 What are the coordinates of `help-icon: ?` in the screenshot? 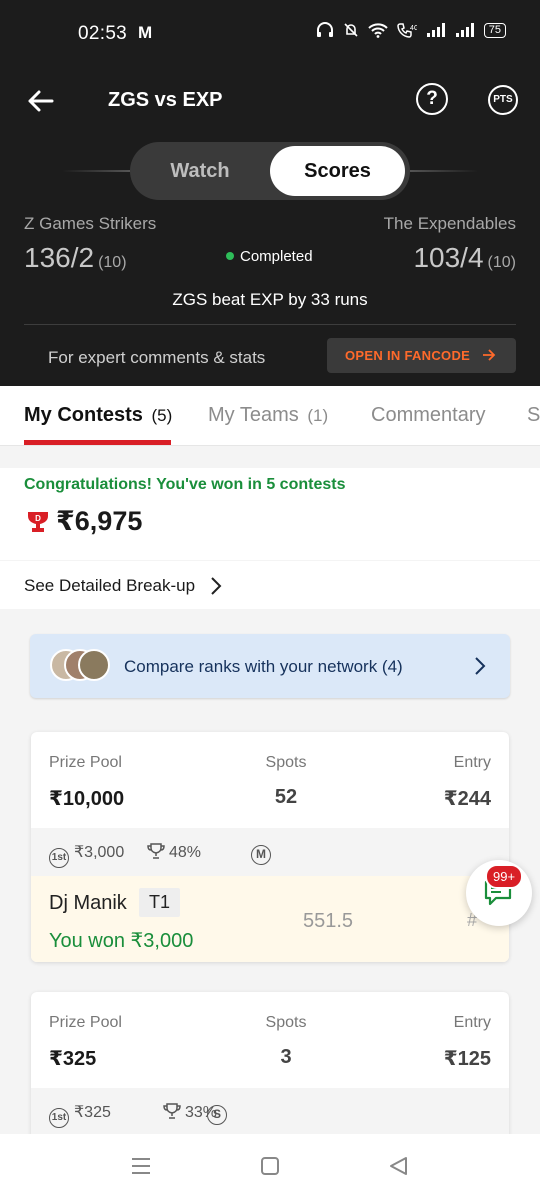 It's located at (432, 98).